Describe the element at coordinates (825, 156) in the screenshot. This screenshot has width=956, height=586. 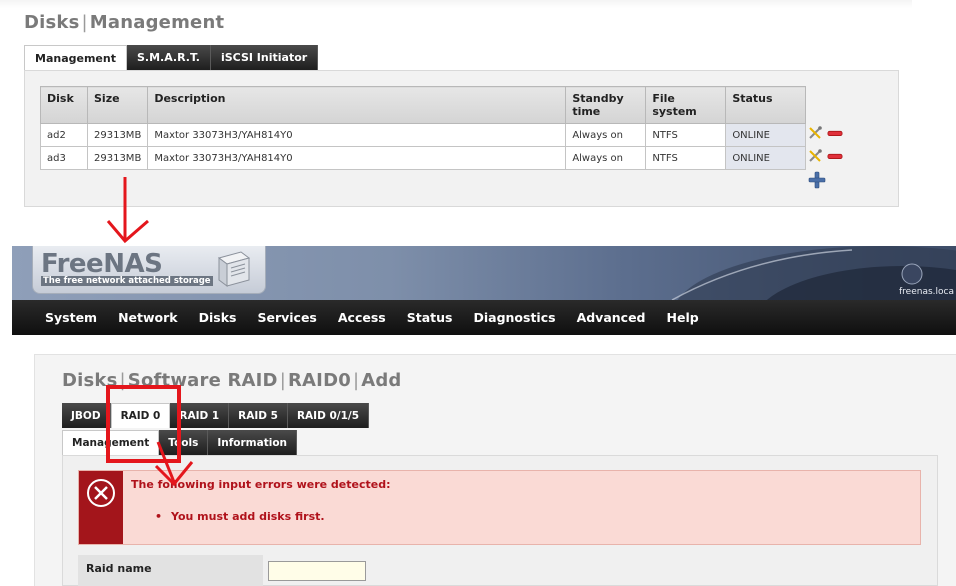
I see `row-actions-ad3` at that location.